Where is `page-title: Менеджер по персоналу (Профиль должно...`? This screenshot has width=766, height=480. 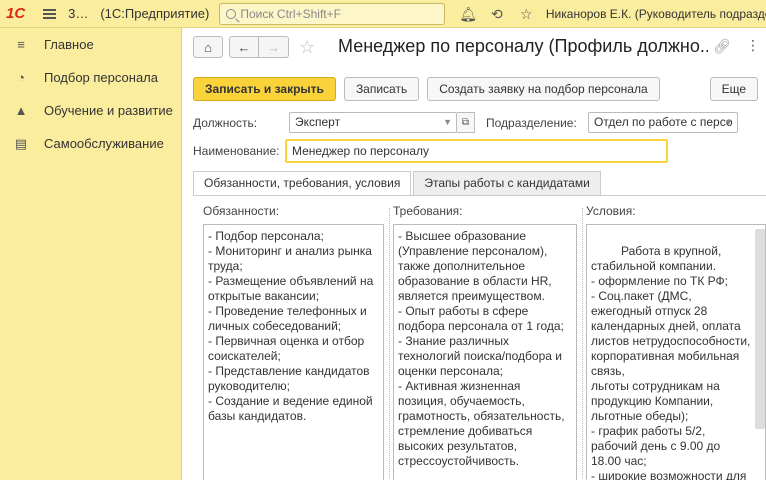 page-title: Менеджер по персоналу (Профиль должно... is located at coordinates (523, 46).